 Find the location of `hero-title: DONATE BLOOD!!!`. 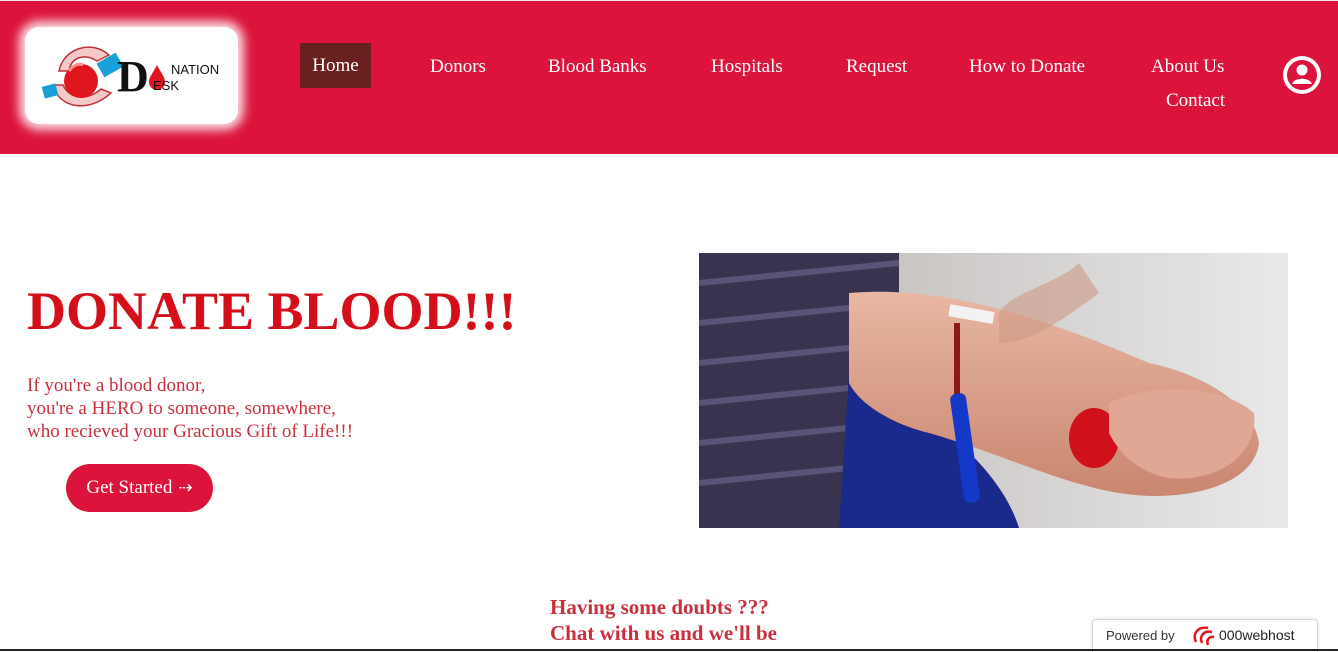

hero-title: DONATE BLOOD!!! is located at coordinates (272, 311).